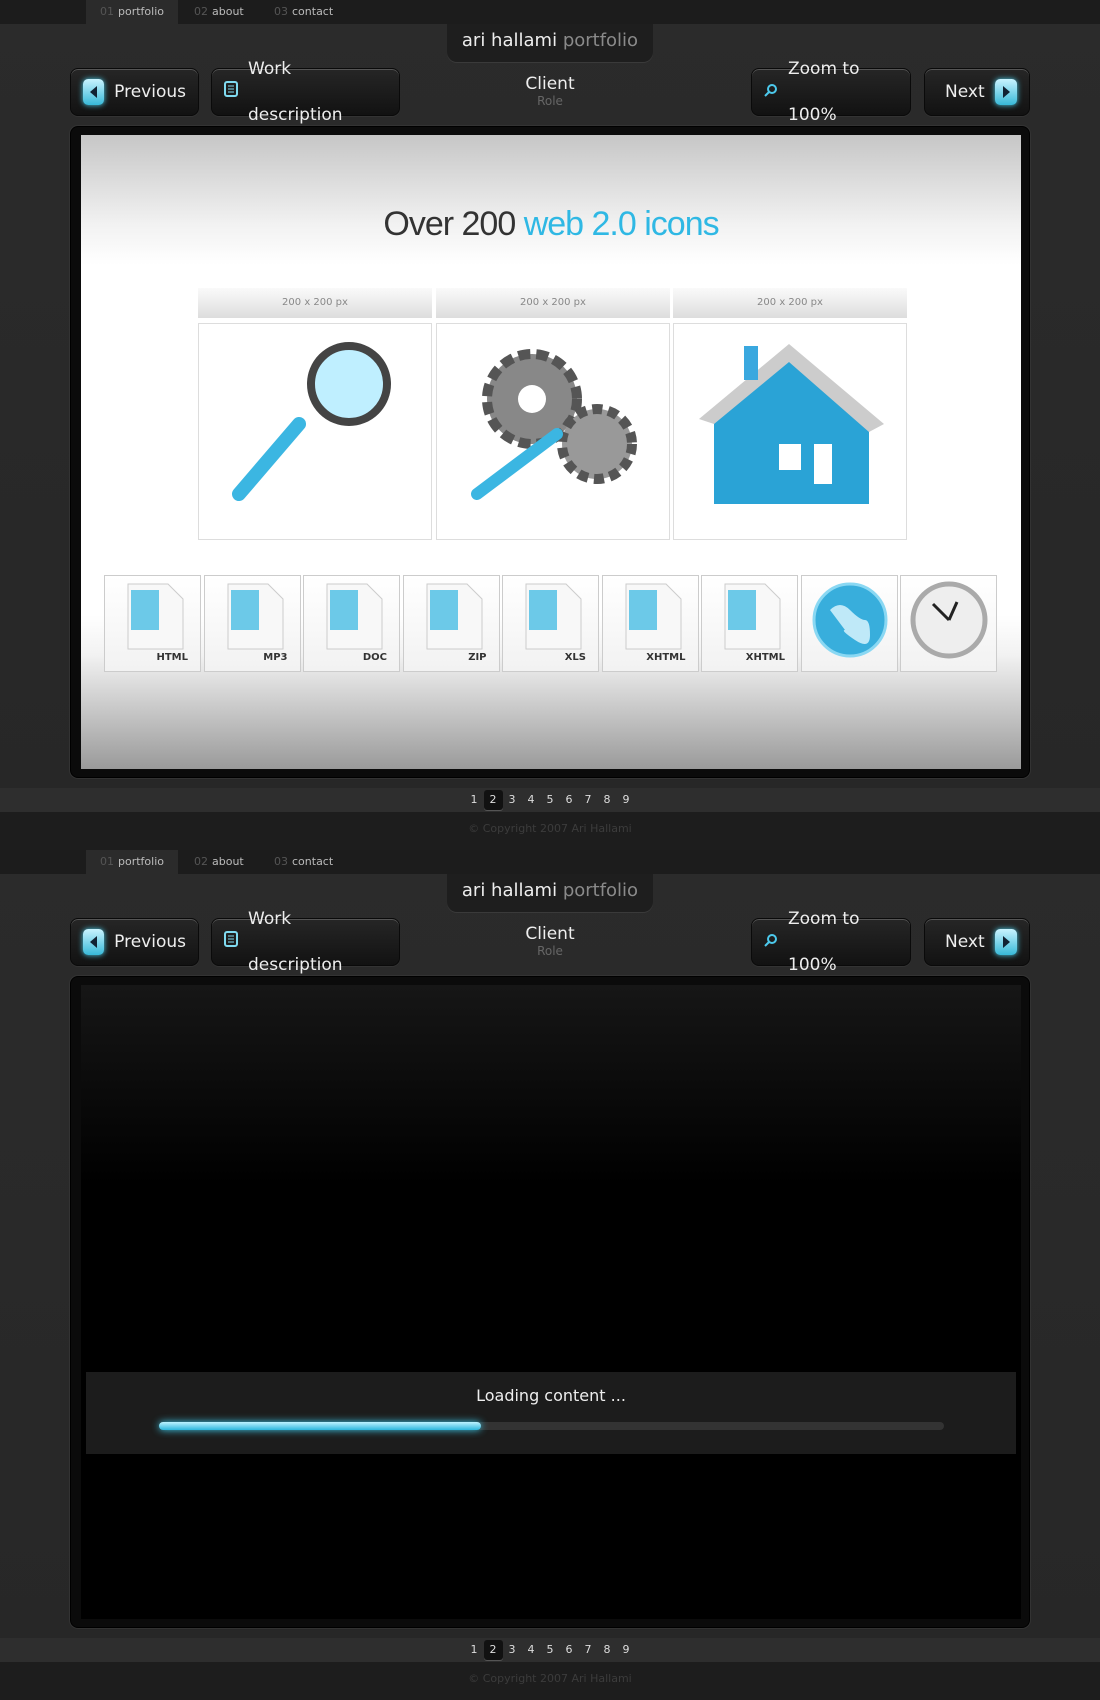 This screenshot has height=1700, width=1100. Describe the element at coordinates (551, 224) in the screenshot. I see `slide-headline: Over 200 web 2.0 icons` at that location.